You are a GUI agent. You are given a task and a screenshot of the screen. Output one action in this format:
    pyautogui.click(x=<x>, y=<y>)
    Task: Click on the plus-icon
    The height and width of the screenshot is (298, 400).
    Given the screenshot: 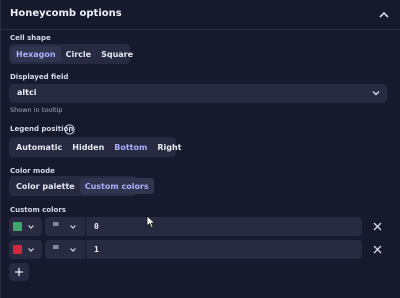 What is the action you would take?
    pyautogui.click(x=19, y=272)
    